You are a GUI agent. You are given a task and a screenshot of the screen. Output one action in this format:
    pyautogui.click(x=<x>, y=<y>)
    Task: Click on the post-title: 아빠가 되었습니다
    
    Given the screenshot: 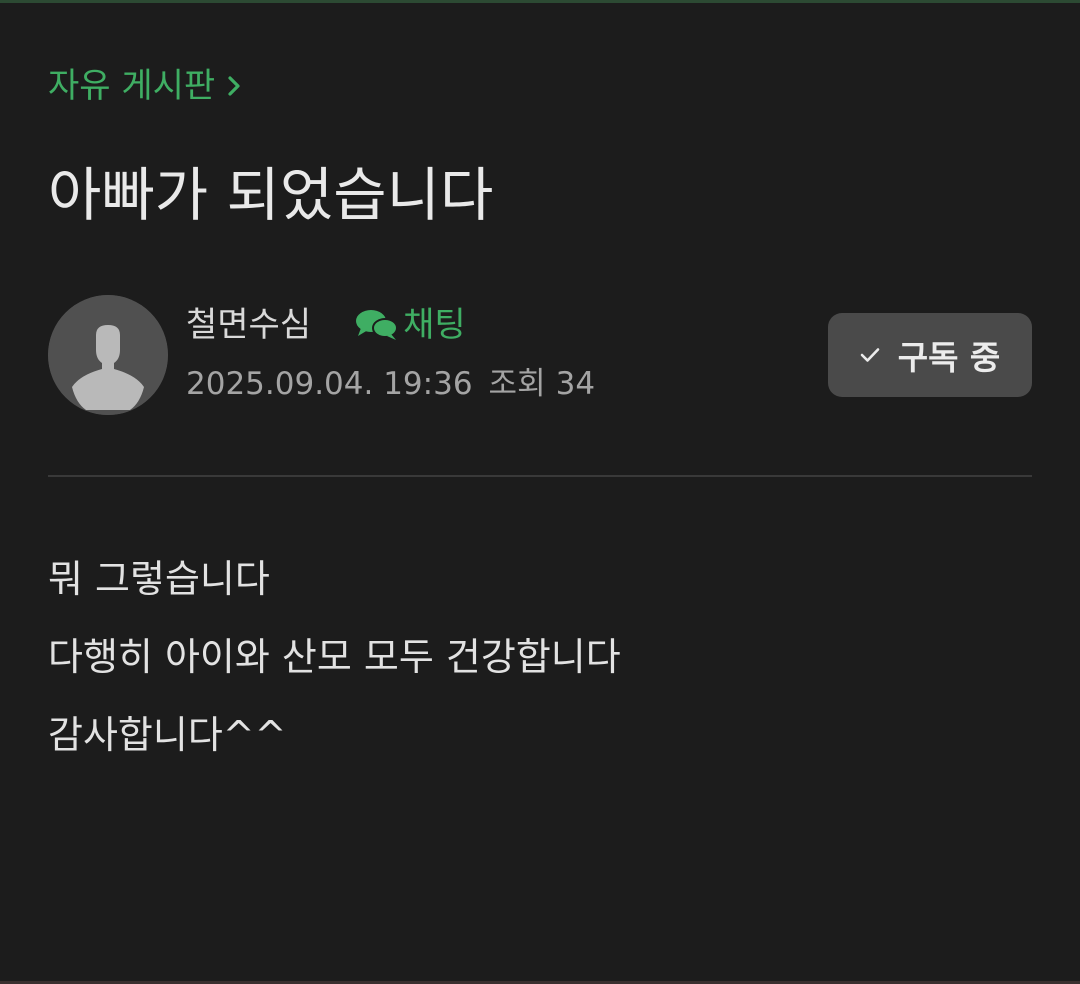 What is the action you would take?
    pyautogui.click(x=271, y=195)
    